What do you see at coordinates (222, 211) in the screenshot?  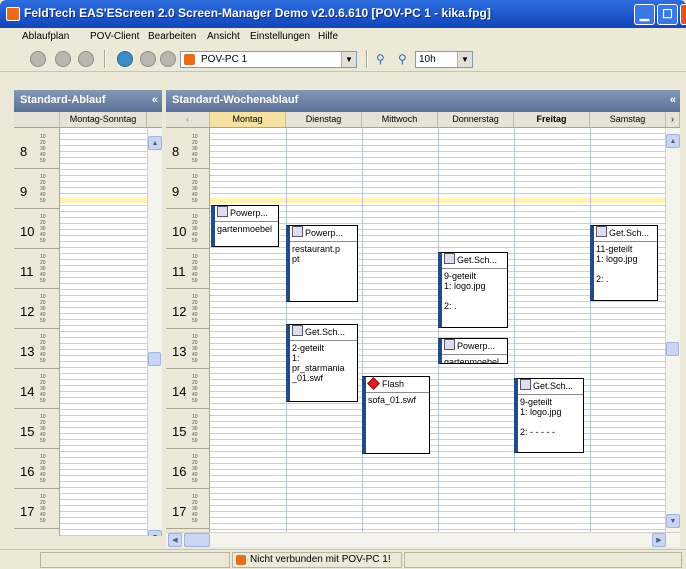 I see `powerpoint-icon` at bounding box center [222, 211].